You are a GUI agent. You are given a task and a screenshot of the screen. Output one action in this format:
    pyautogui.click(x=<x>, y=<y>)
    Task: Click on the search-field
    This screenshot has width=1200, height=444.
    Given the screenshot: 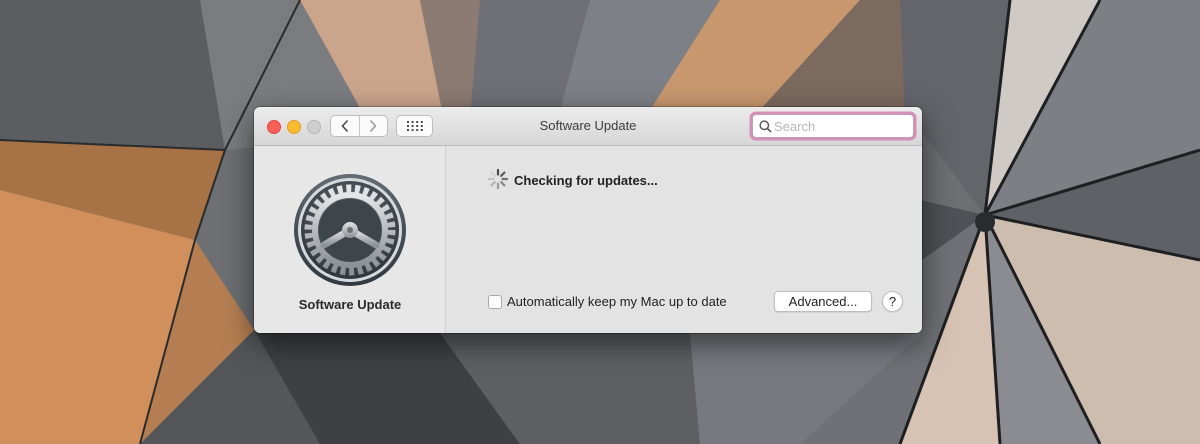 What is the action you would take?
    pyautogui.click(x=833, y=126)
    